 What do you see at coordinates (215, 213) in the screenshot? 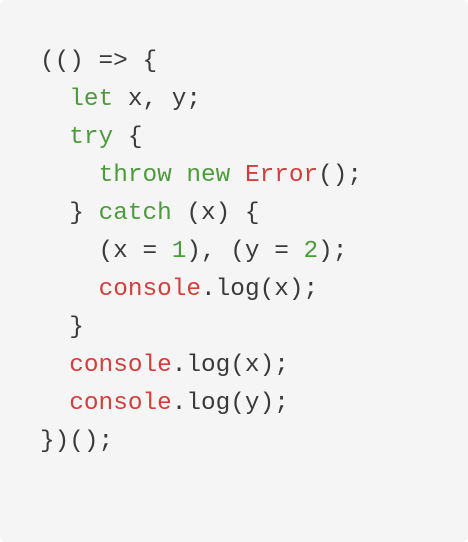
I see `code-text: (x) {` at bounding box center [215, 213].